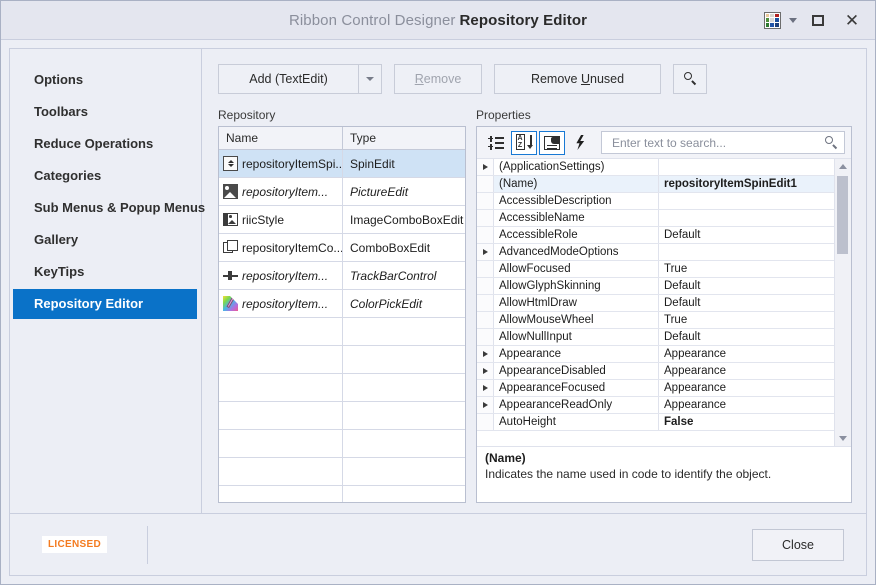 Image resolution: width=876 pixels, height=585 pixels. Describe the element at coordinates (281, 359) in the screenshot. I see `empty-name-cell` at that location.